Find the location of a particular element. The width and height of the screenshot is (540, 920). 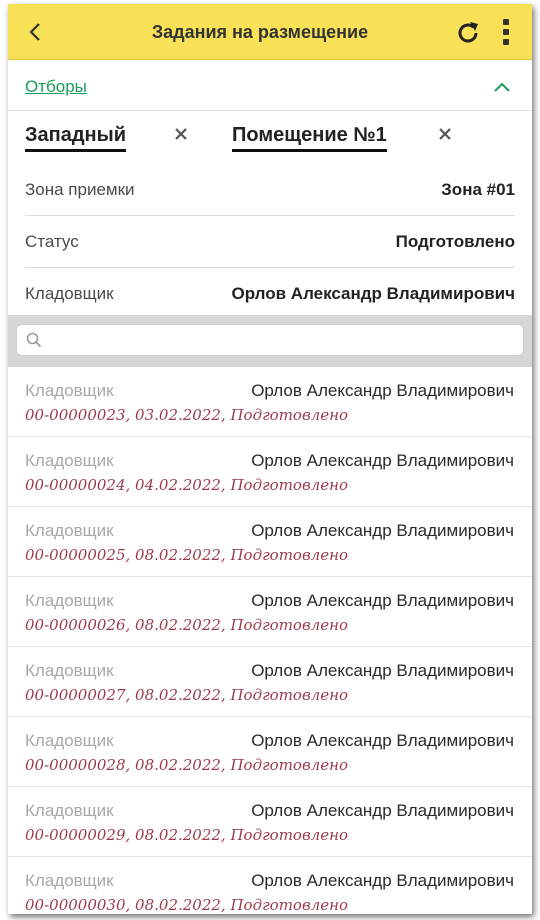

item-details: 00-00000024, 04.02.2022, Подготовлено is located at coordinates (187, 485).